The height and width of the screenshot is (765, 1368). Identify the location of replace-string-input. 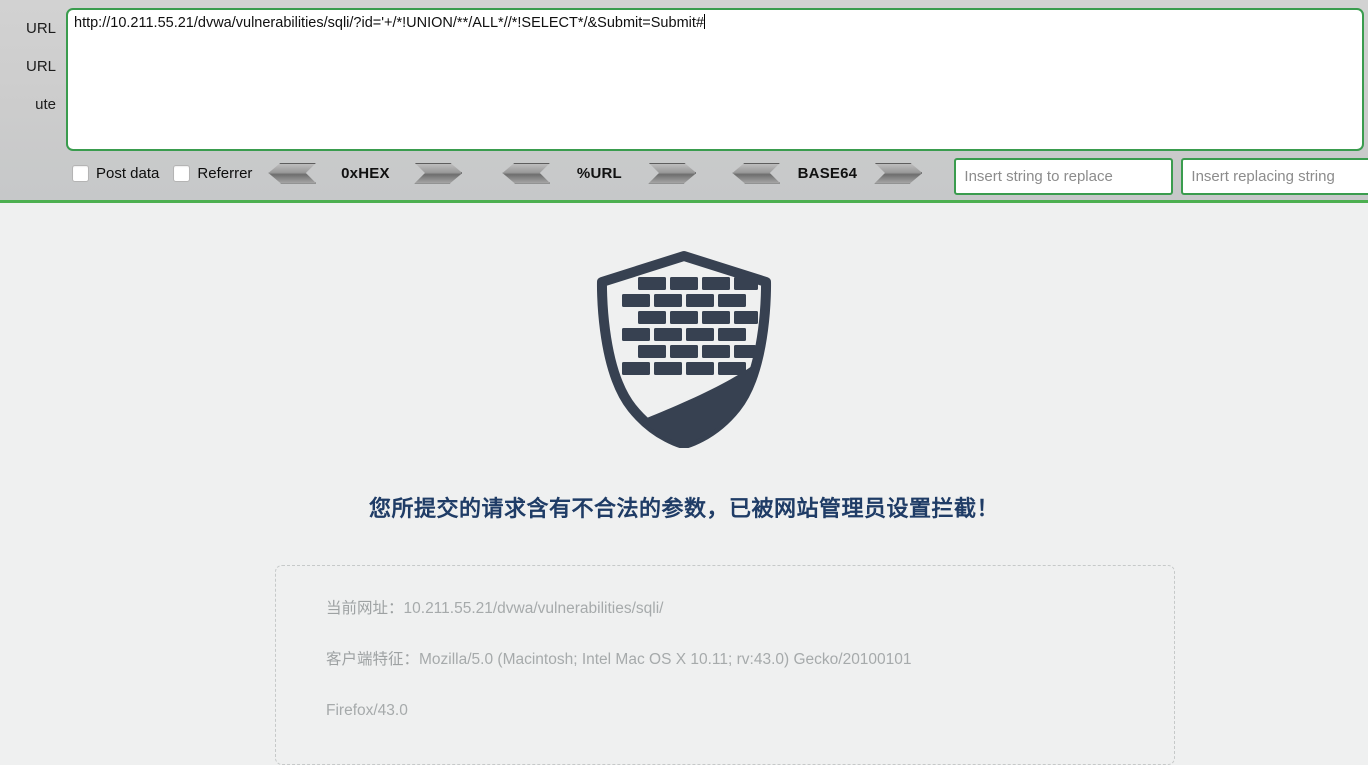
(1274, 176).